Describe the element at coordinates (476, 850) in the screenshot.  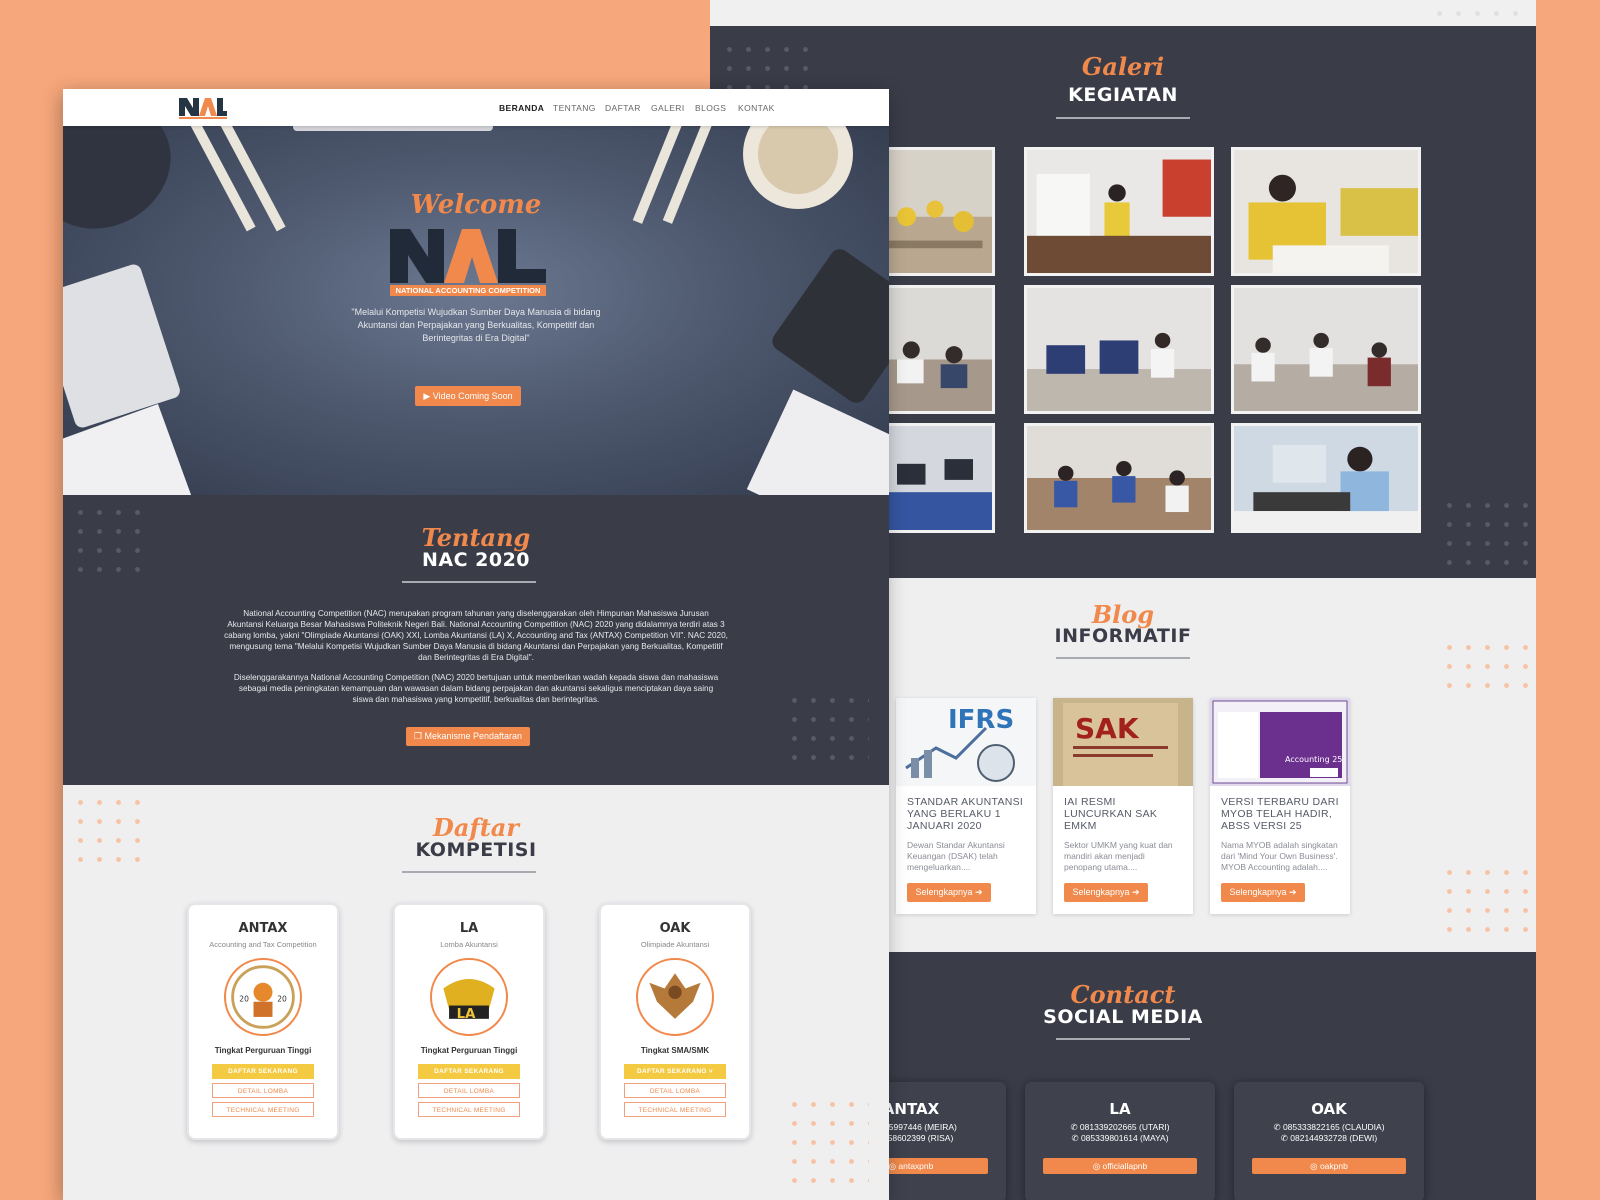
I see `competition-title: KOMPETISI` at that location.